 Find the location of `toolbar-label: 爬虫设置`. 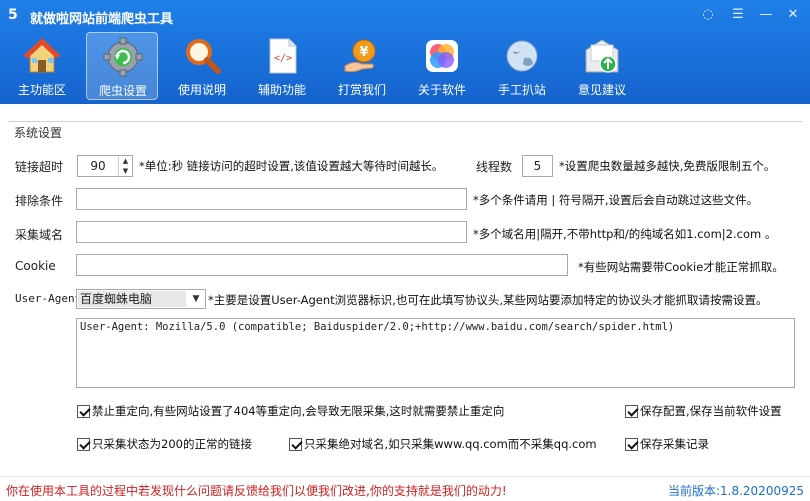

toolbar-label: 爬虫设置 is located at coordinates (122, 91).